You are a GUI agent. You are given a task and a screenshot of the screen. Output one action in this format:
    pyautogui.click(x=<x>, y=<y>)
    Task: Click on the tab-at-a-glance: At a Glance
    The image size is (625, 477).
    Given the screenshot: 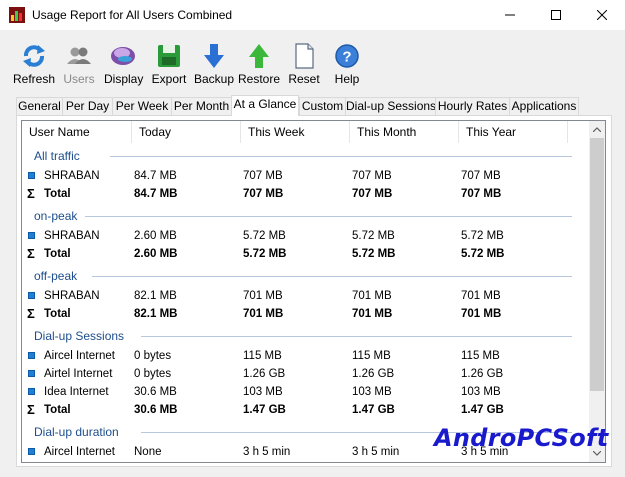 What is the action you would take?
    pyautogui.click(x=265, y=105)
    